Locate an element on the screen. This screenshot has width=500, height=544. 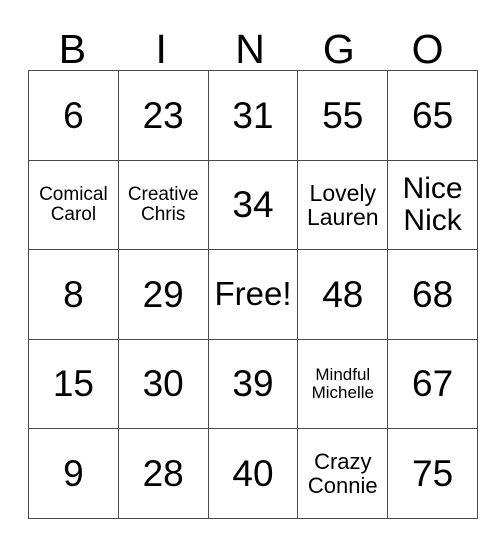
bingo-cell: 15 is located at coordinates (73, 384).